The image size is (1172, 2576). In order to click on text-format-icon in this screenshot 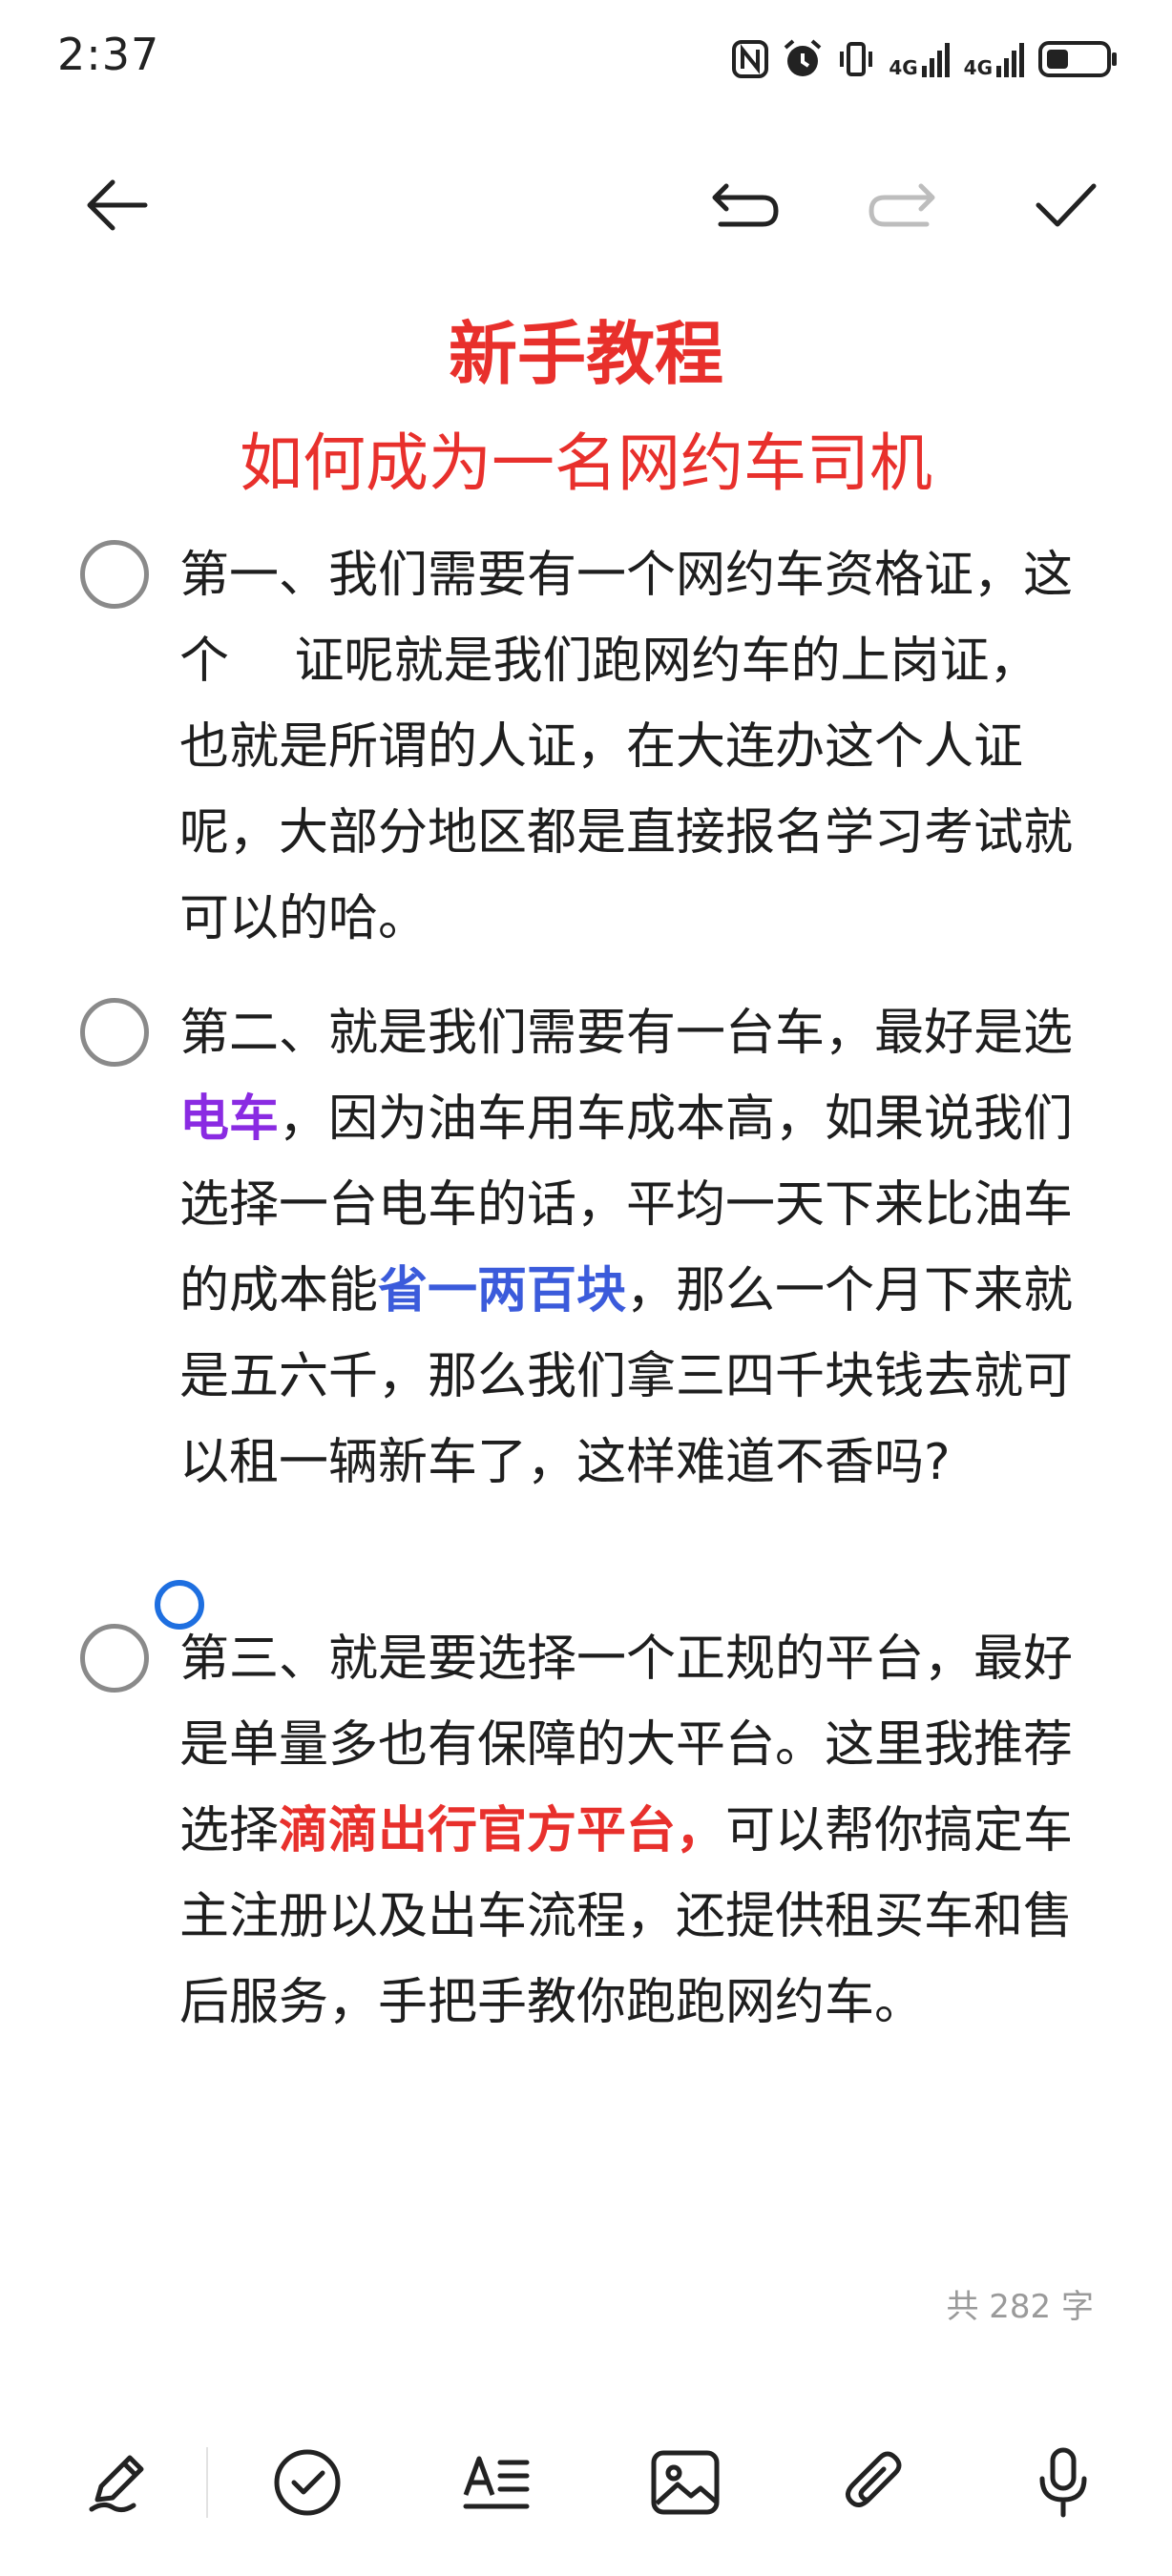, I will do `click(496, 2482)`.